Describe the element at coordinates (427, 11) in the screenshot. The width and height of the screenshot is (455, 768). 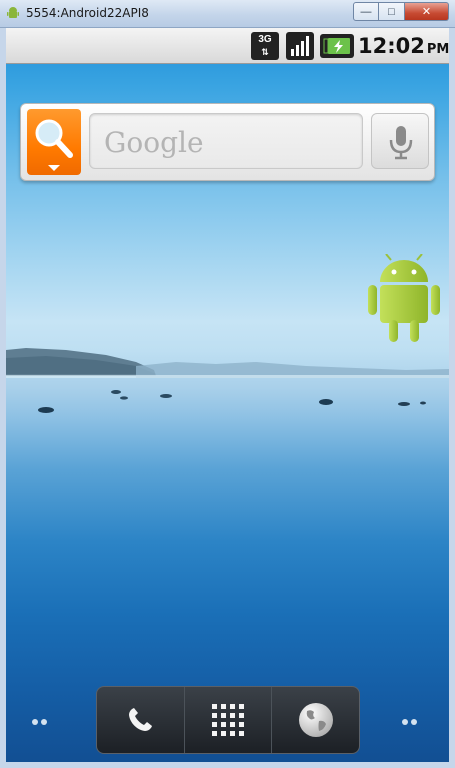
I see `close-button: ✕` at that location.